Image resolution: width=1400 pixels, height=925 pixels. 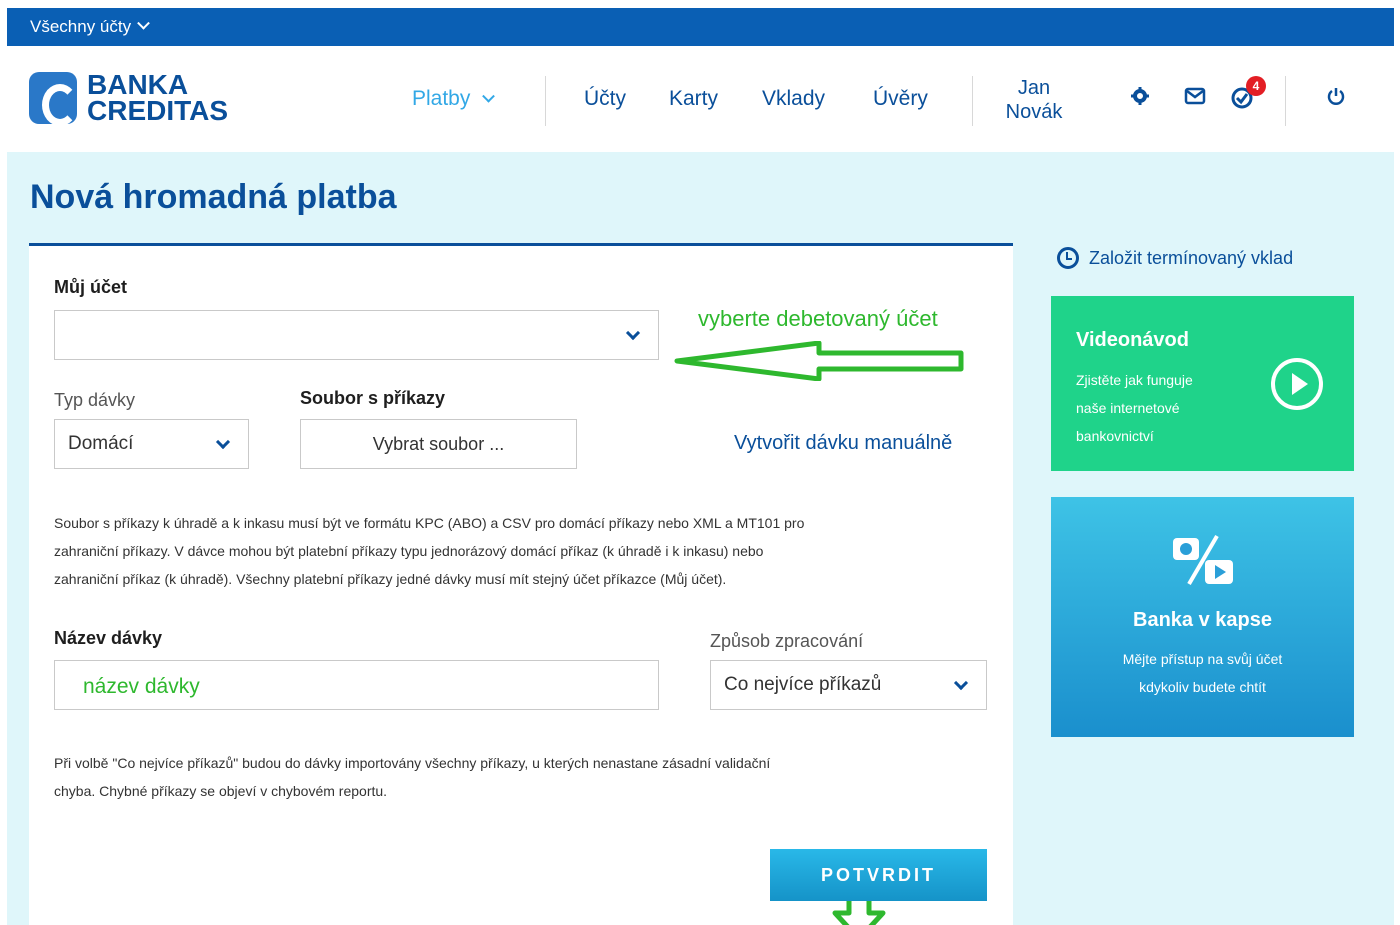 I want to click on processing-label: Způsob zpracování, so click(x=787, y=641).